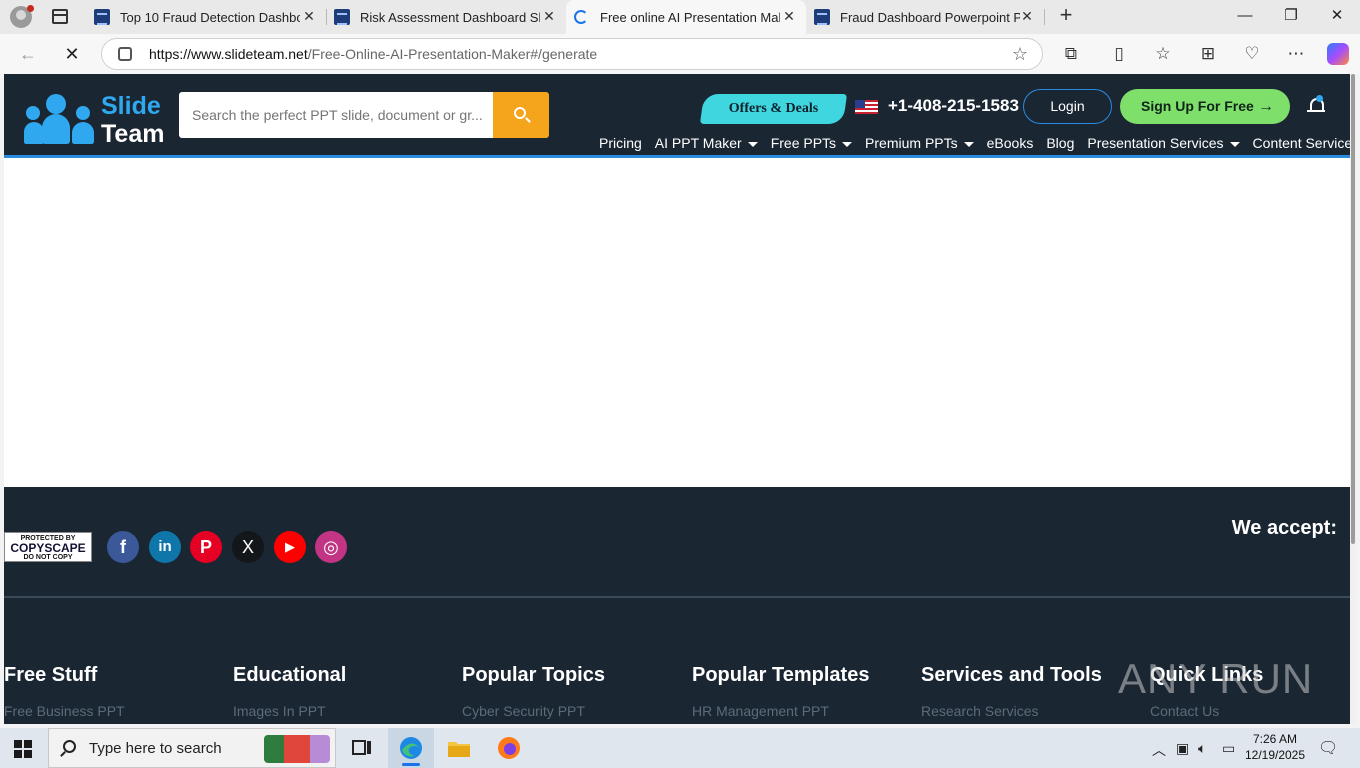 This screenshot has width=1360, height=768. What do you see at coordinates (114, 711) in the screenshot?
I see `footer-link: Free Business PPT` at bounding box center [114, 711].